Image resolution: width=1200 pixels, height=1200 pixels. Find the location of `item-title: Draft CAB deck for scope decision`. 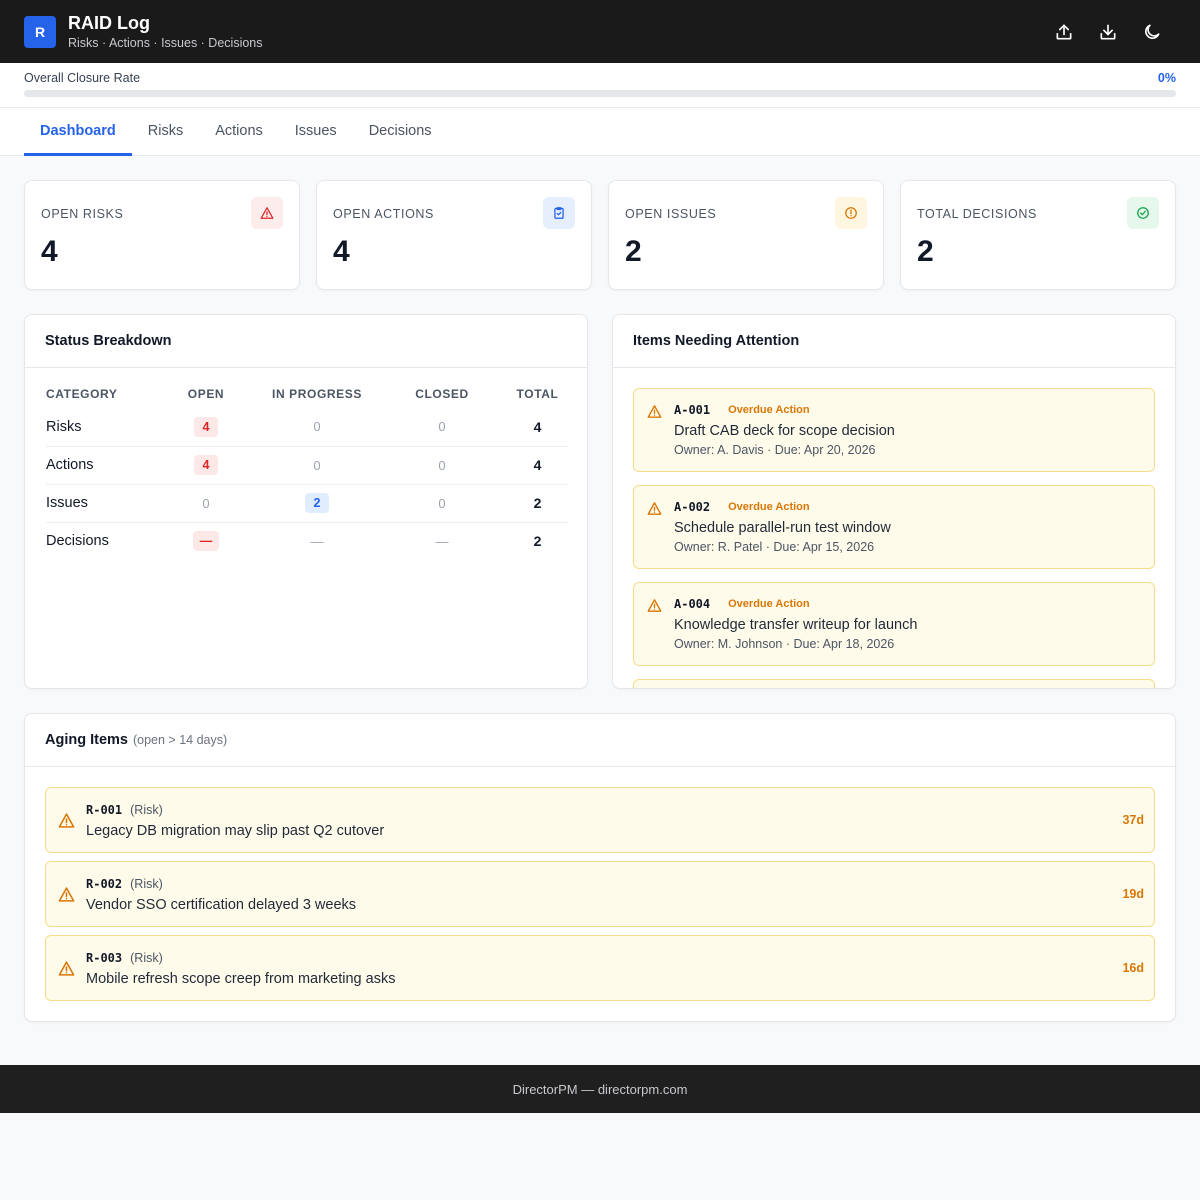

item-title: Draft CAB deck for scope decision is located at coordinates (784, 431).